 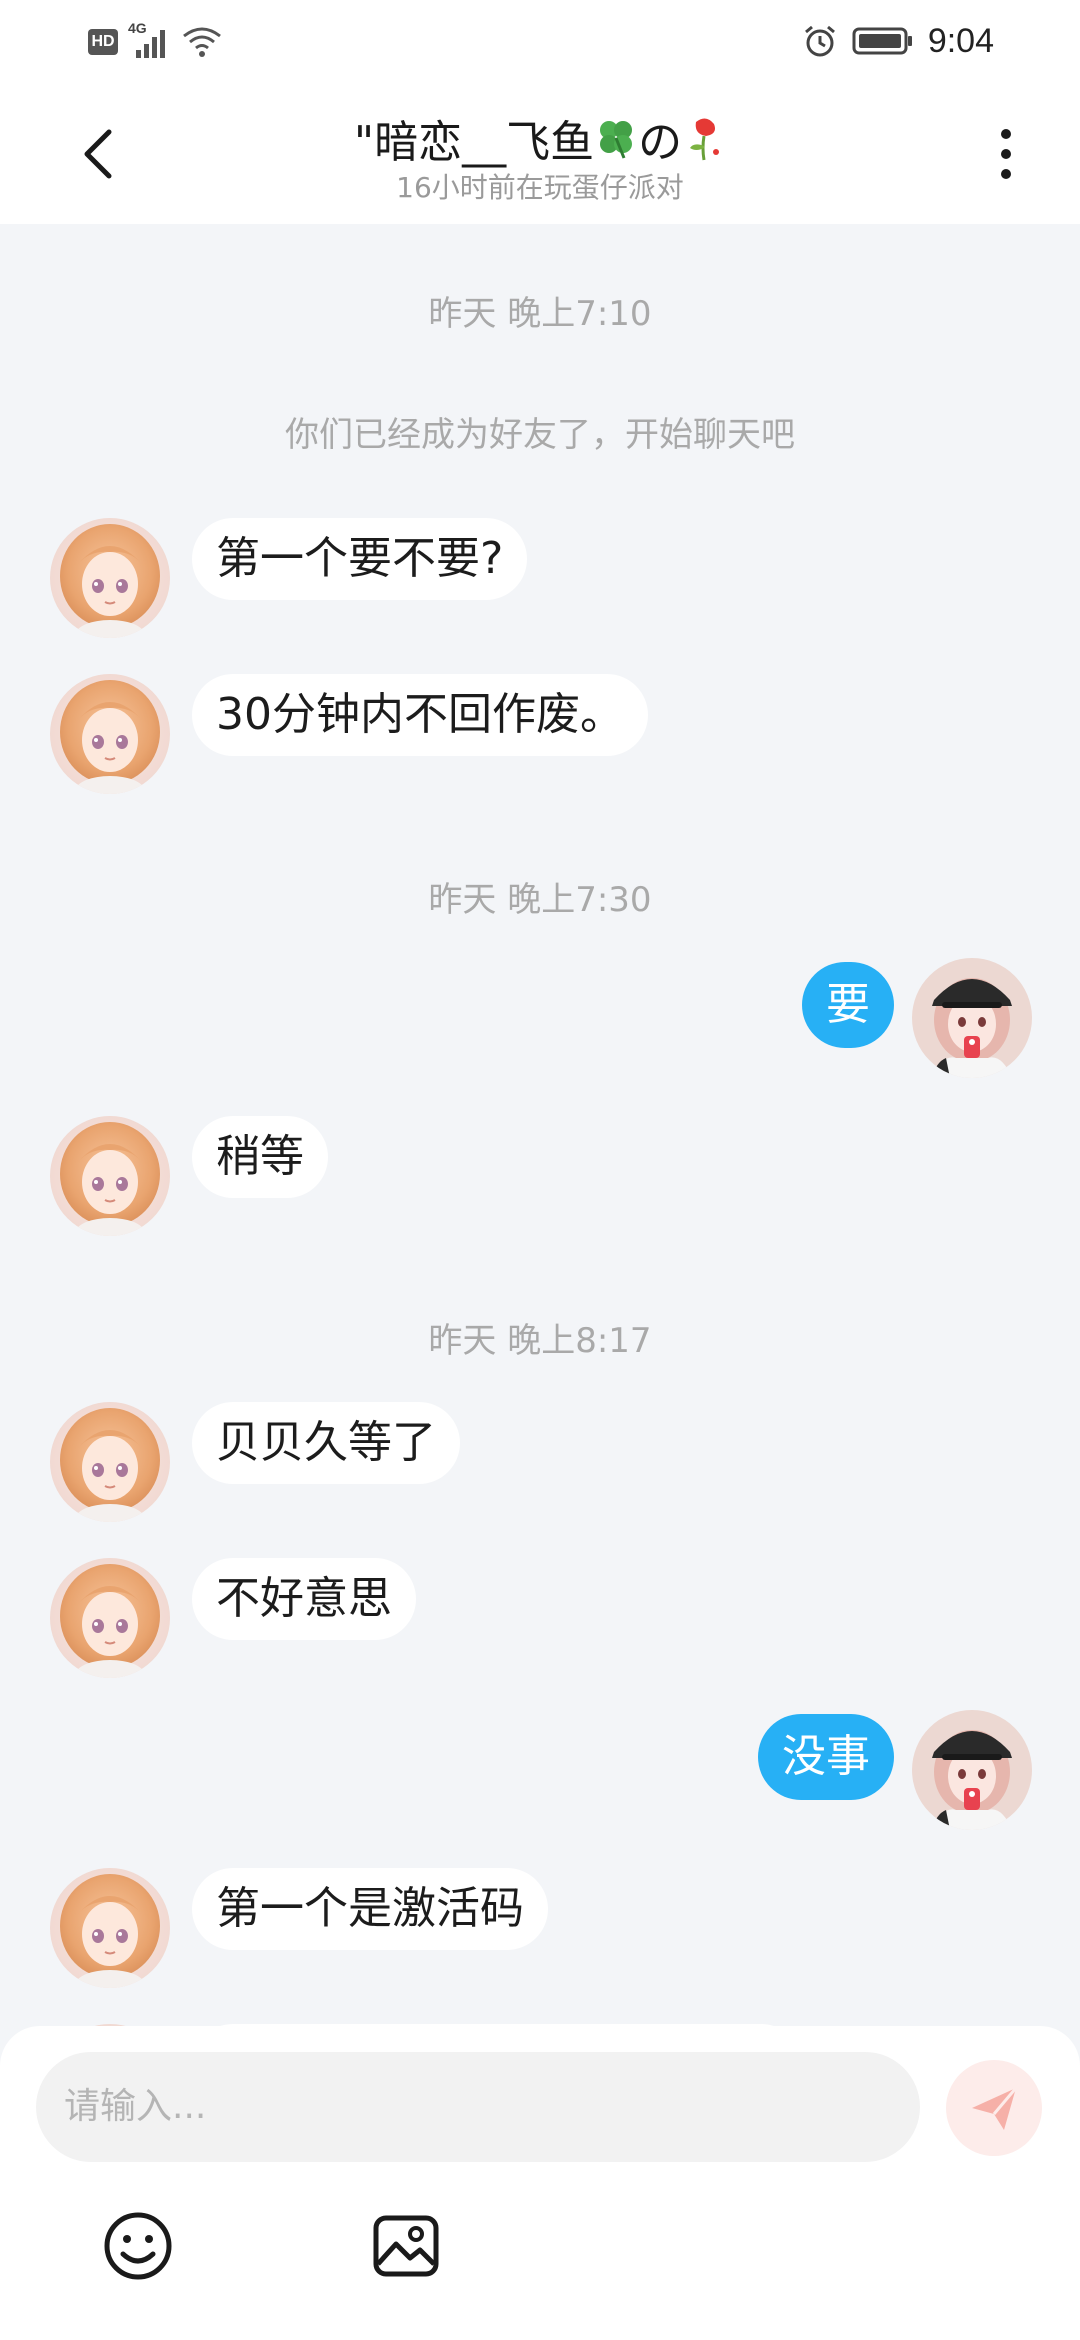 What do you see at coordinates (960, 40) in the screenshot?
I see `status-time: 9:04` at bounding box center [960, 40].